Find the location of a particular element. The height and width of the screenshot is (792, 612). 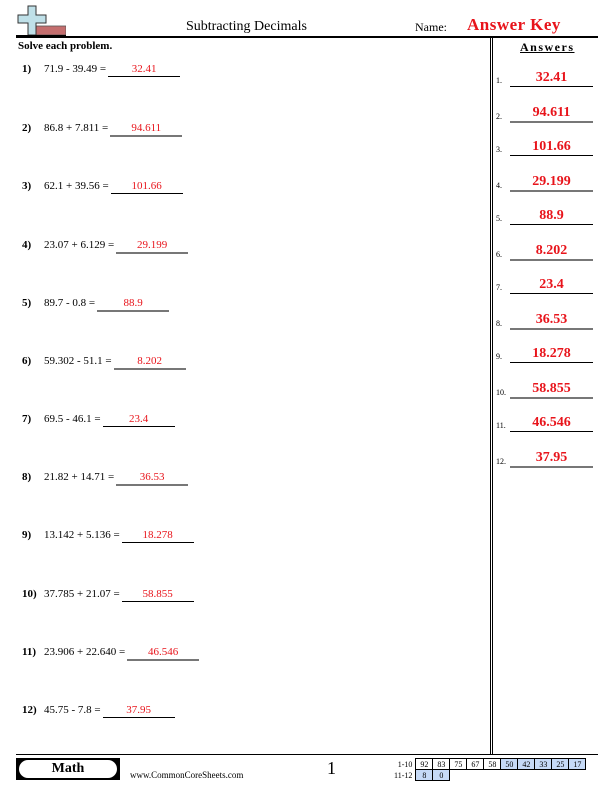

problem-expression: 59.302 - 51.1 = is located at coordinates (78, 361).